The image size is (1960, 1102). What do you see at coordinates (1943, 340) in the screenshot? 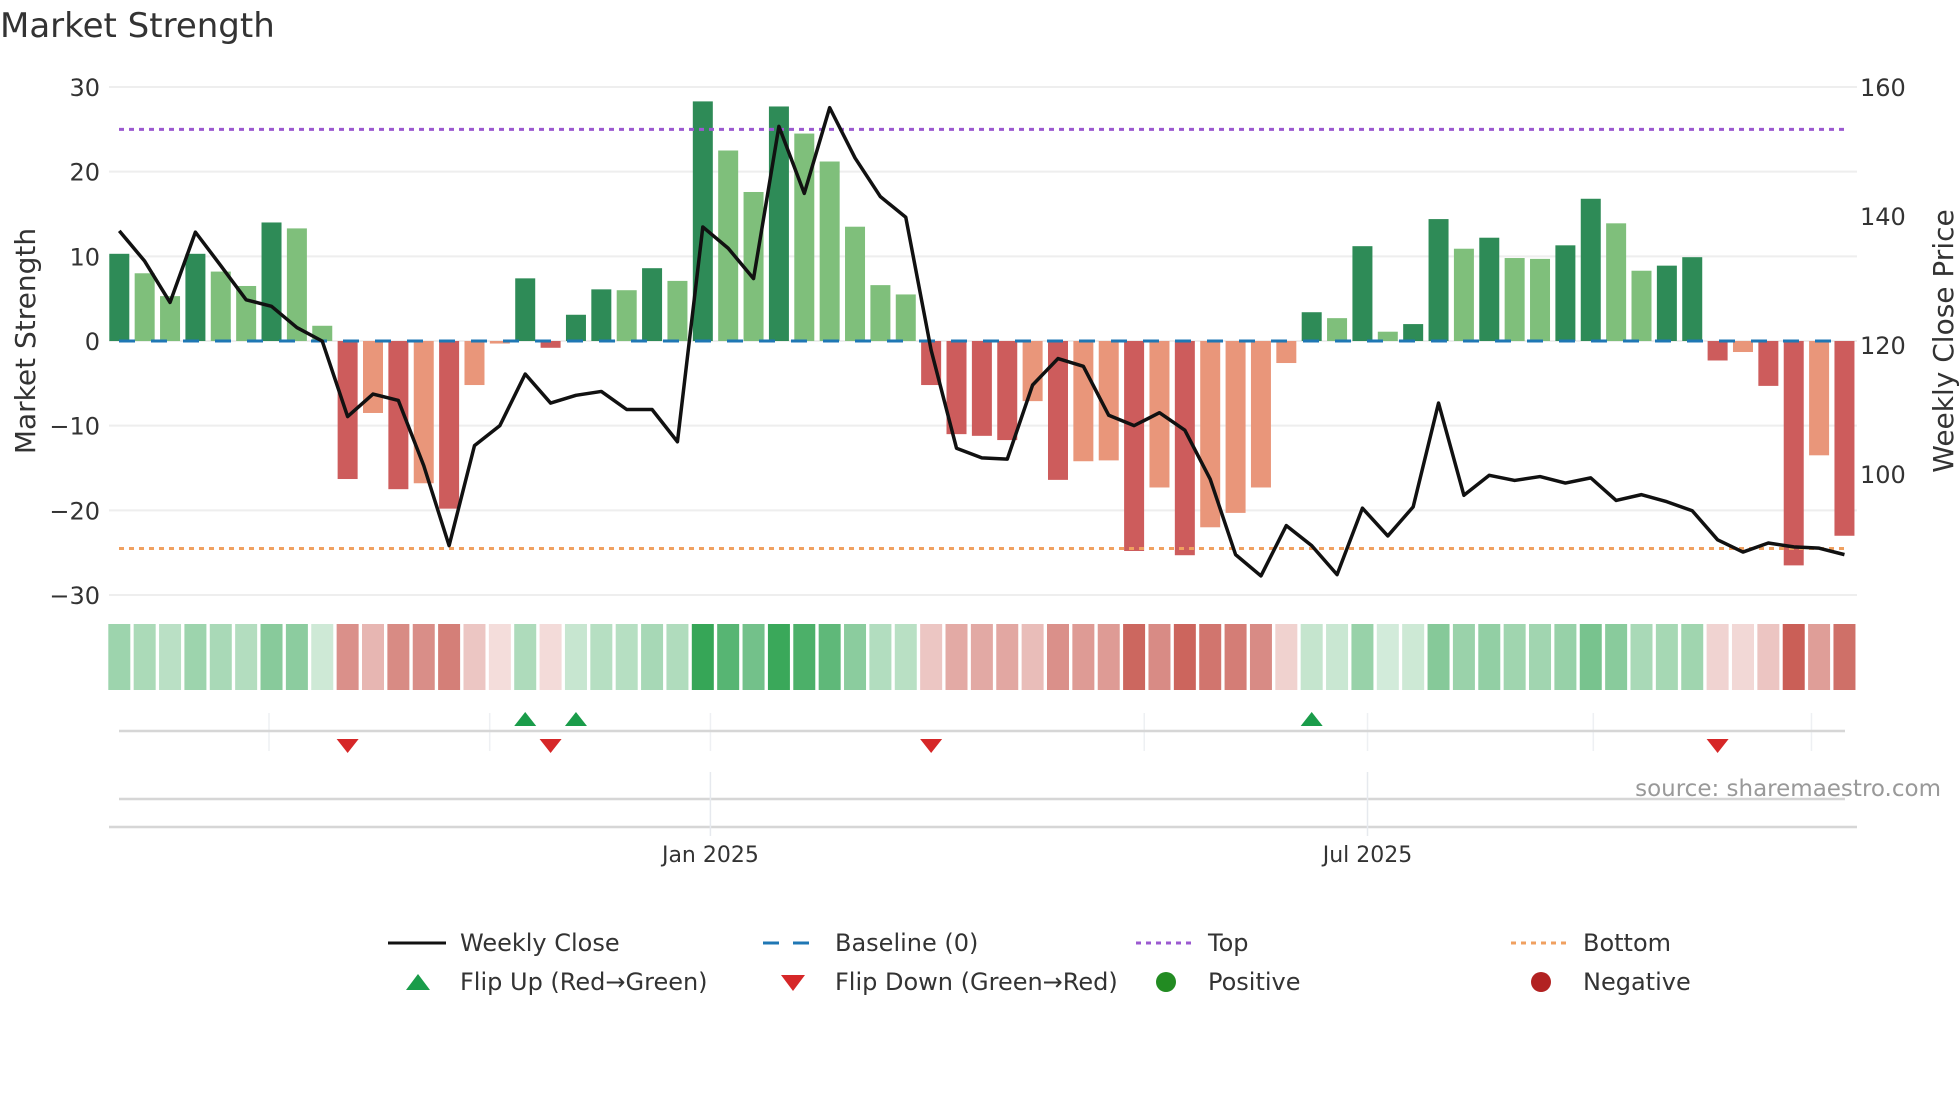
I see `y2-axis-label: Weekly Close Price` at bounding box center [1943, 340].